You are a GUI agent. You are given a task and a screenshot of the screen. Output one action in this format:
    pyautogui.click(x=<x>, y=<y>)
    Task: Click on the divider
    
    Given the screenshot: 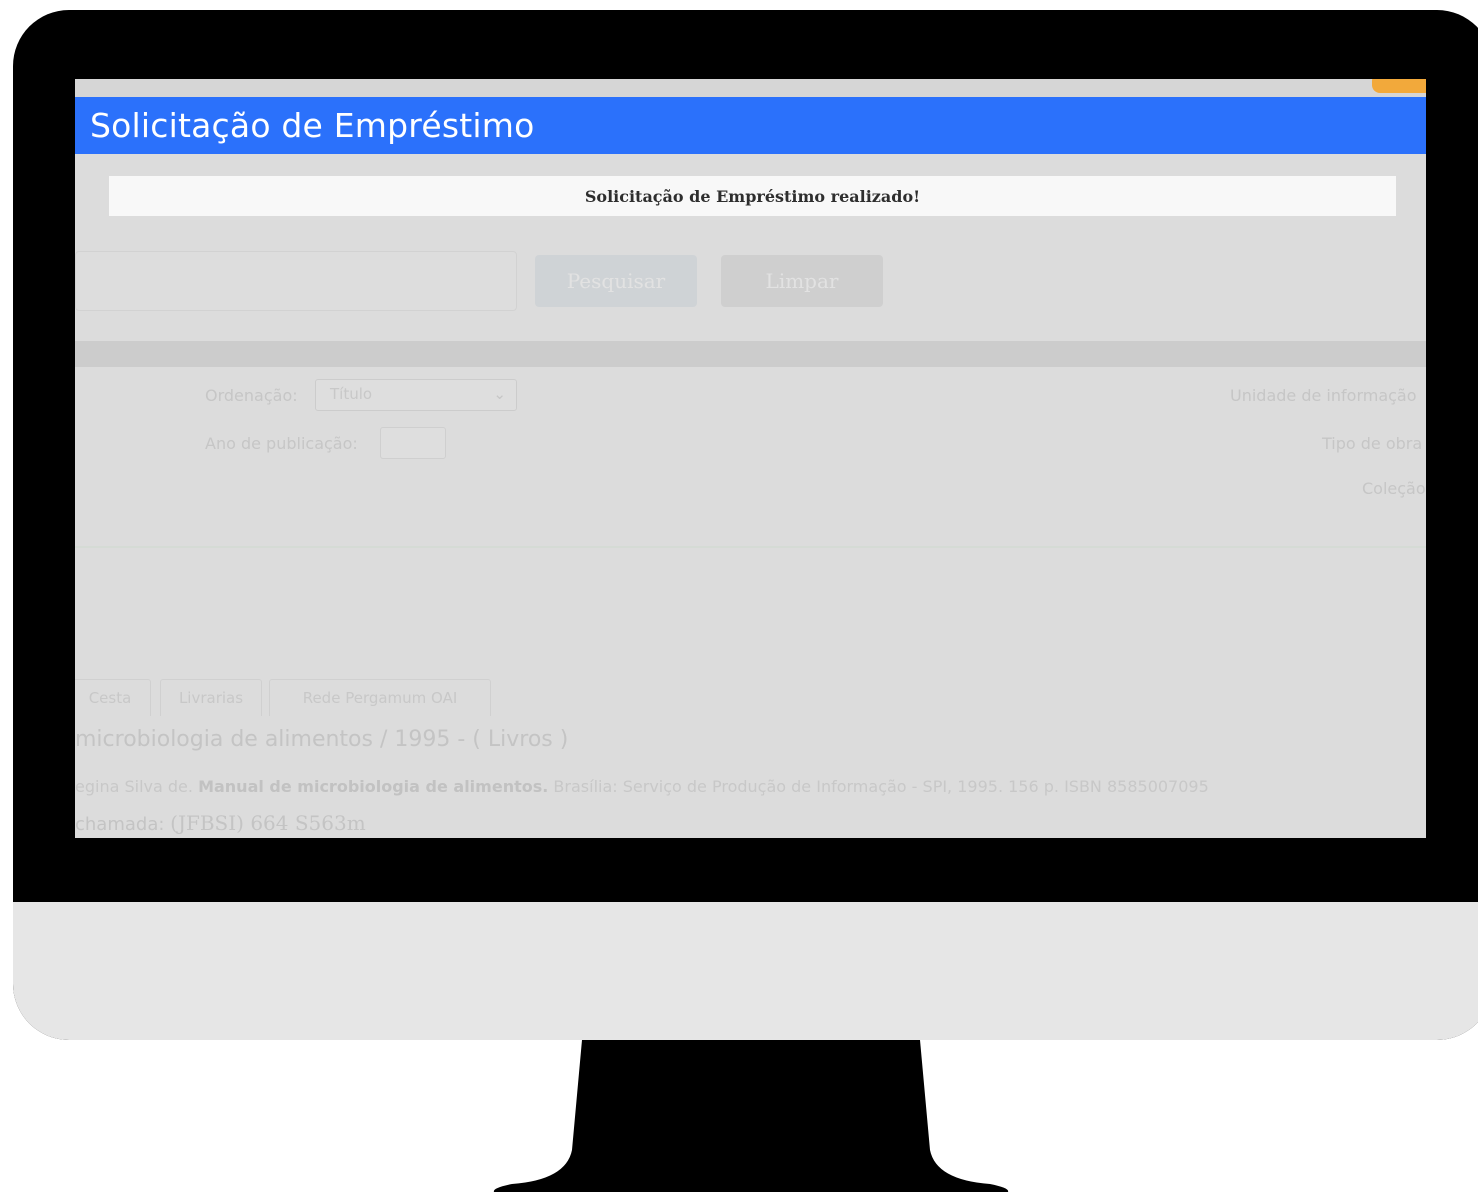 What is the action you would take?
    pyautogui.click(x=750, y=547)
    